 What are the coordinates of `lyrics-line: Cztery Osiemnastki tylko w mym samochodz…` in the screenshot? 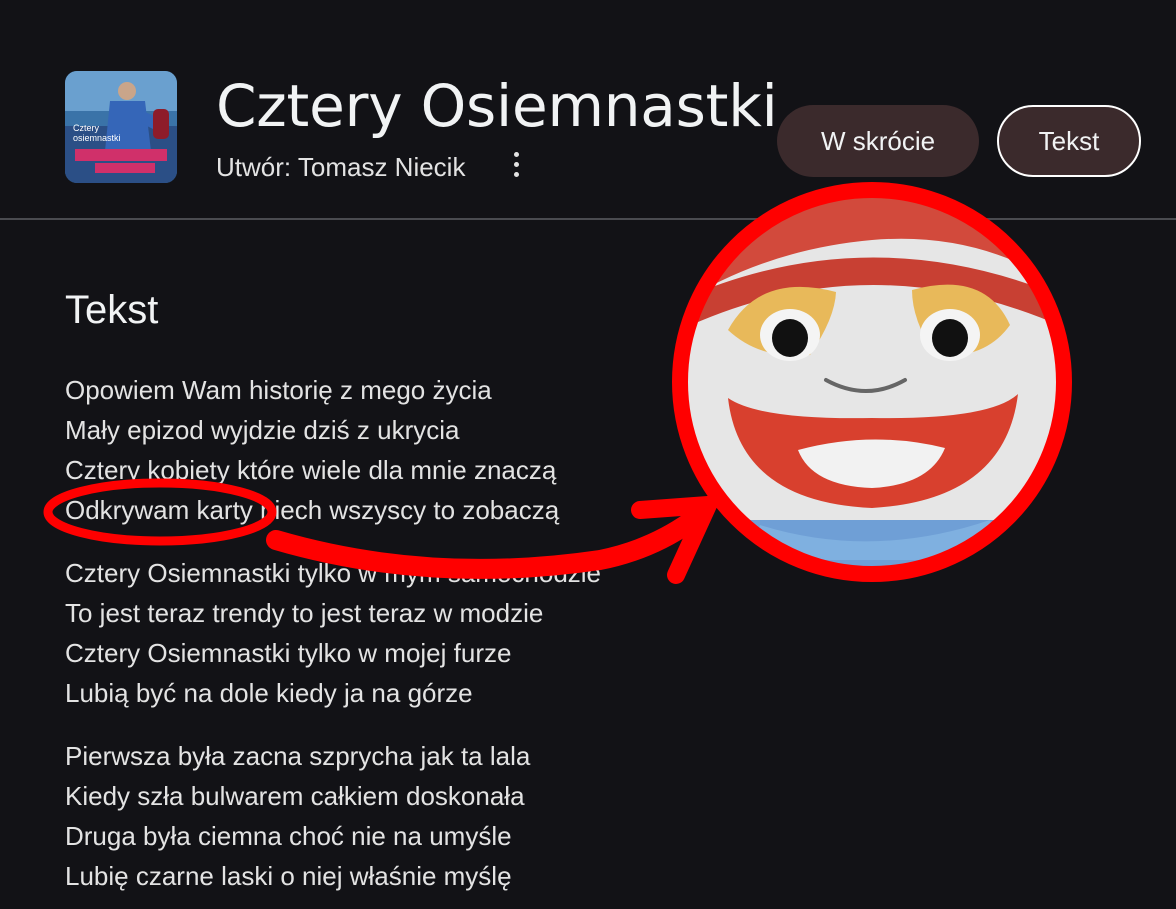 It's located at (333, 573).